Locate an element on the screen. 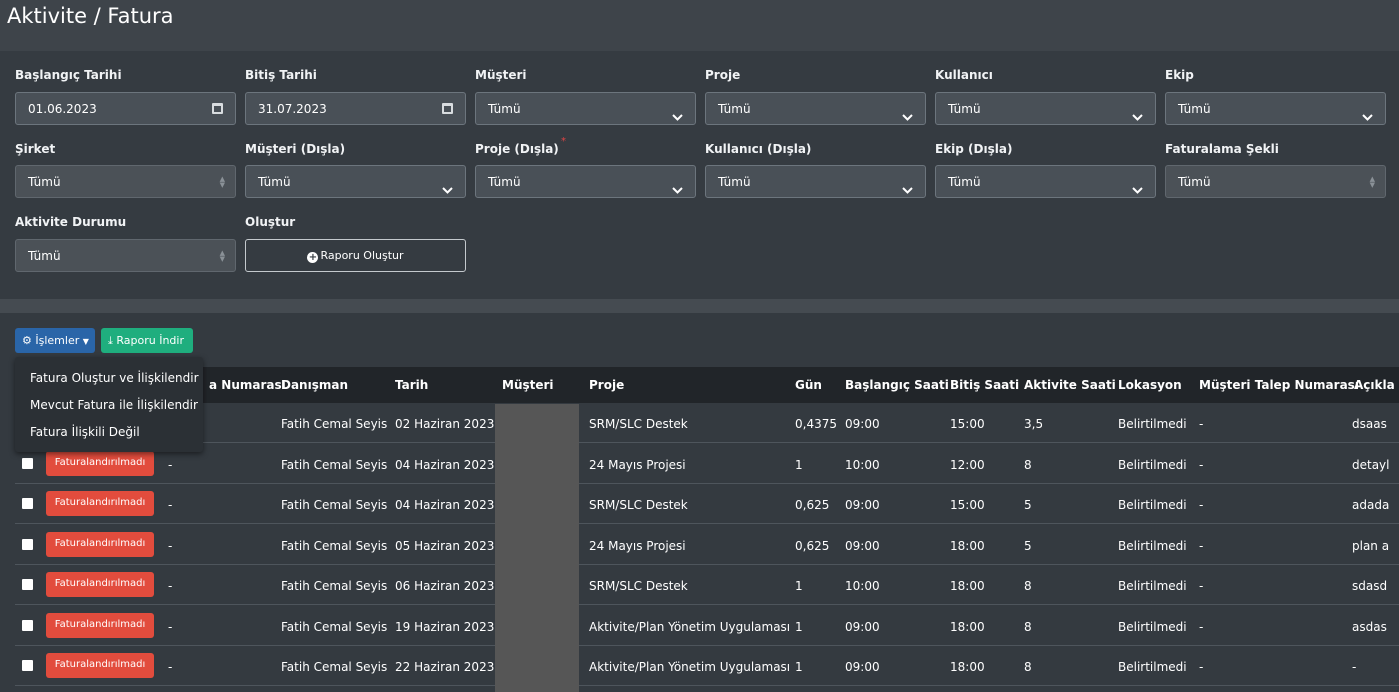 The image size is (1399, 692). team-label: Ekip is located at coordinates (1179, 75).